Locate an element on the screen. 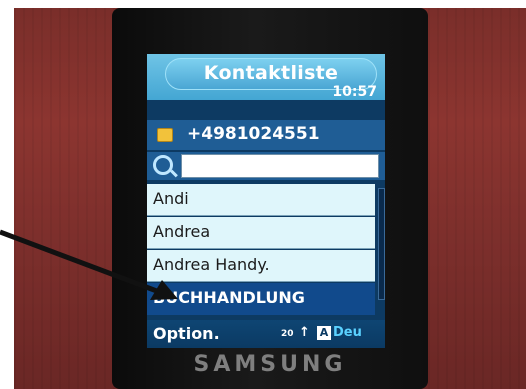 The height and width of the screenshot is (389, 526). annotation-arrow is located at coordinates (89, 264).